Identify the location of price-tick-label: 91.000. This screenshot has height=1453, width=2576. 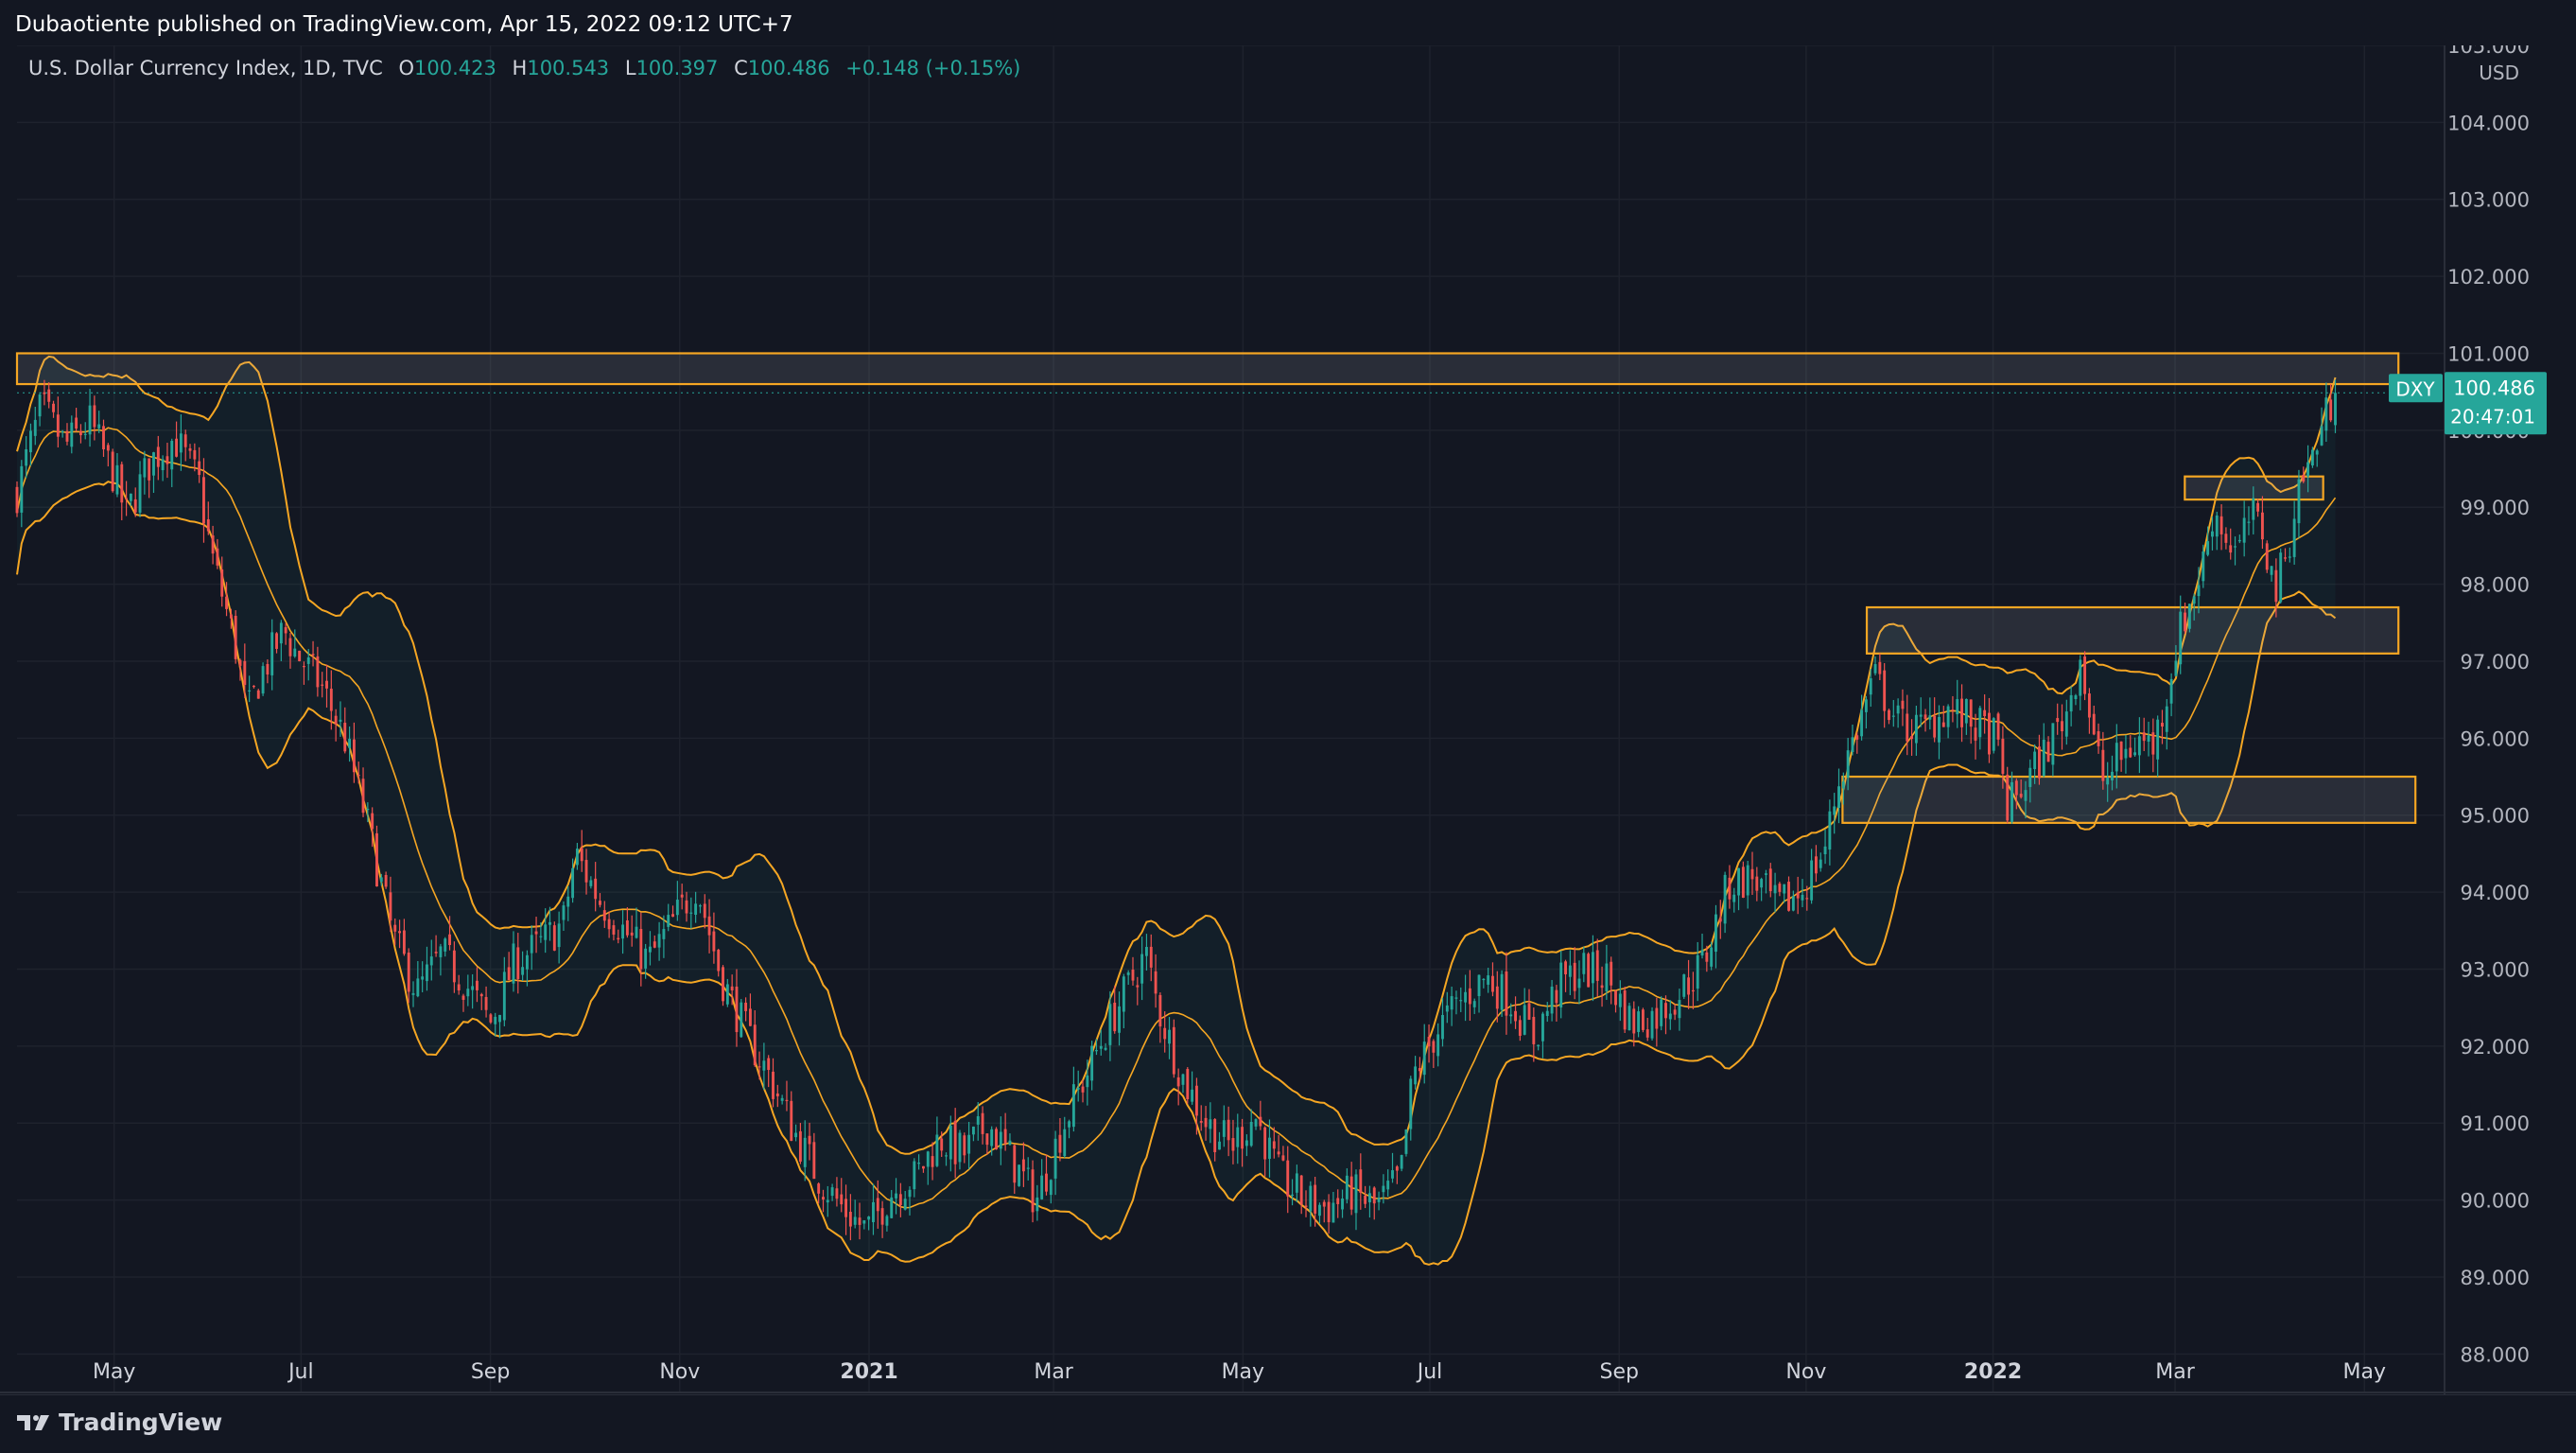
(2495, 1123).